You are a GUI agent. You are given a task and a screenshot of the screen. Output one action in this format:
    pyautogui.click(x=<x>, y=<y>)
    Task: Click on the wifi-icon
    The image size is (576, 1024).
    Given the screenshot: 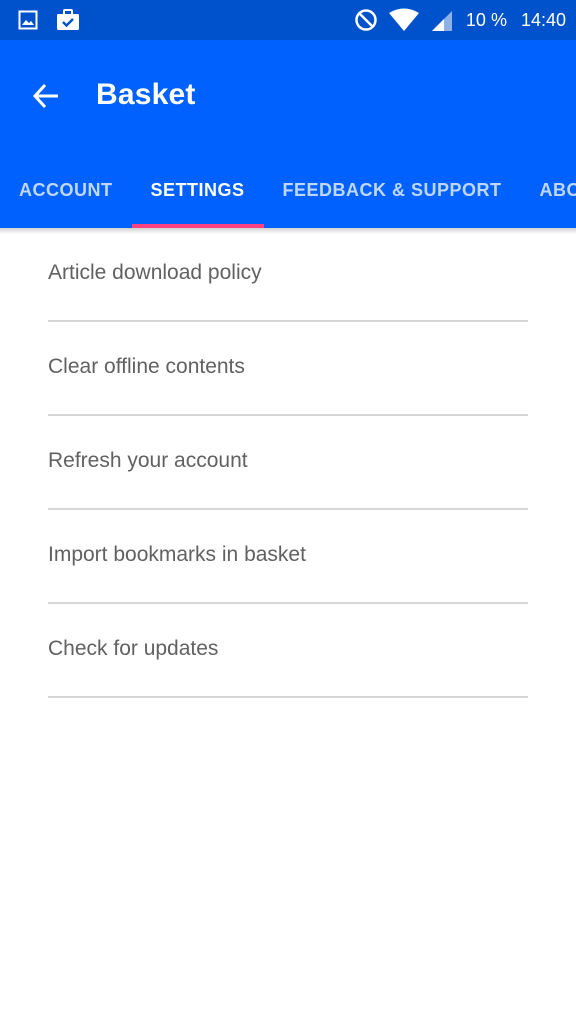 What is the action you would take?
    pyautogui.click(x=404, y=20)
    